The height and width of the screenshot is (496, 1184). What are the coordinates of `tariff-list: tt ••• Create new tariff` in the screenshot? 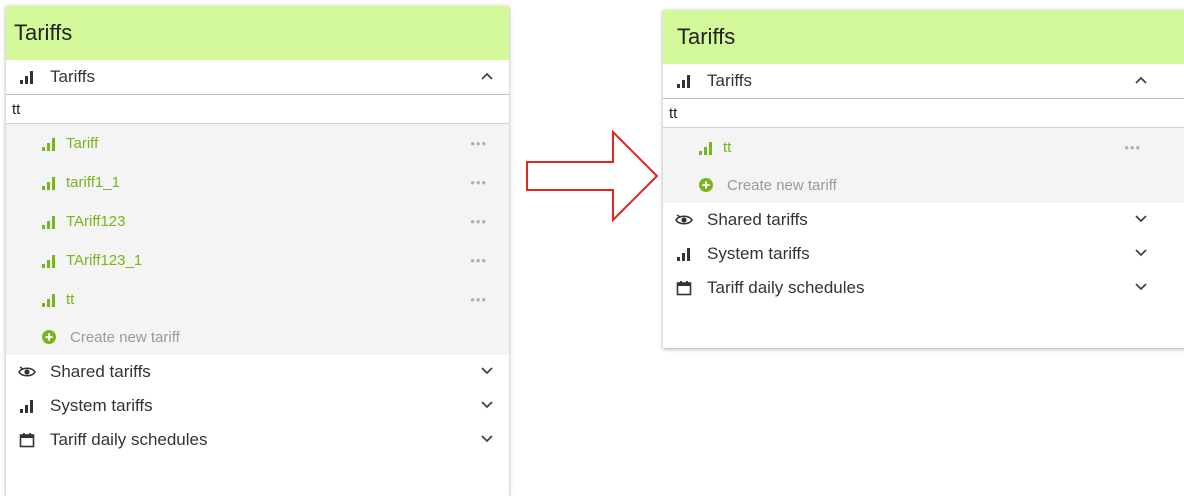 It's located at (923, 165).